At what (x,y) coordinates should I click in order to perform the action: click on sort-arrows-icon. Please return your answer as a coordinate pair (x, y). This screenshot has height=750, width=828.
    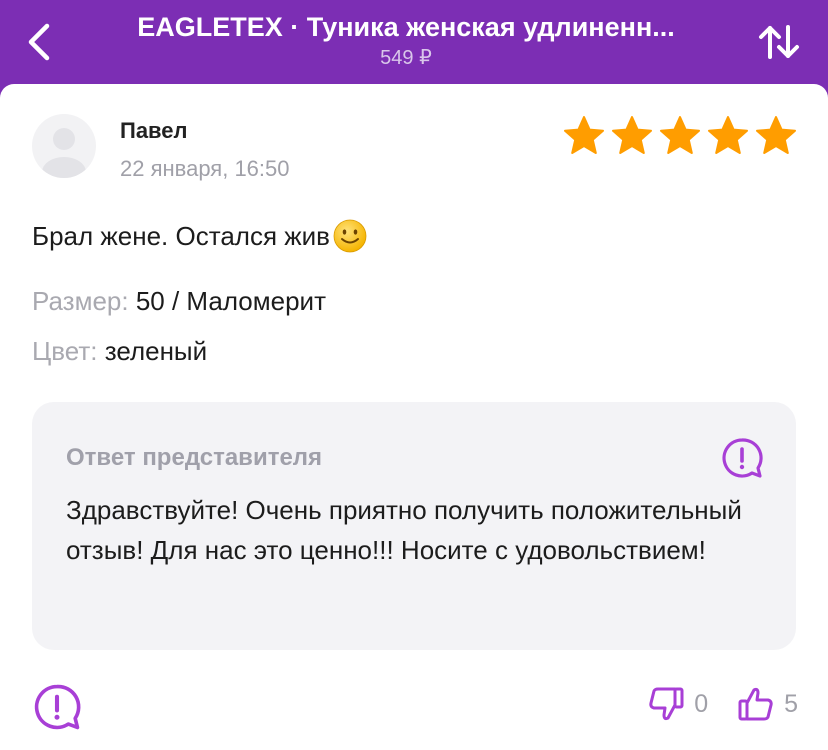
    Looking at the image, I should click on (779, 42).